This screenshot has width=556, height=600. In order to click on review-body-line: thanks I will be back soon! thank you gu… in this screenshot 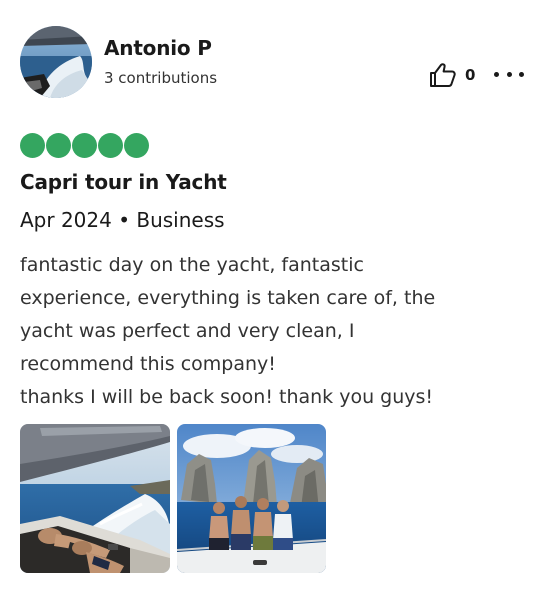, I will do `click(227, 397)`.